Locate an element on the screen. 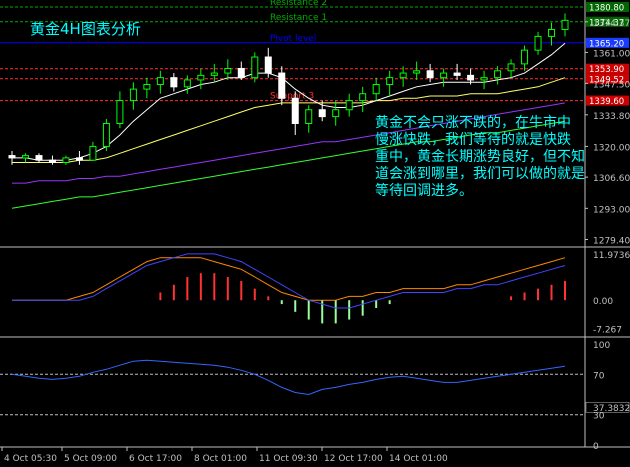  time-tick-label: 5 Oct 09:00 is located at coordinates (90, 459).